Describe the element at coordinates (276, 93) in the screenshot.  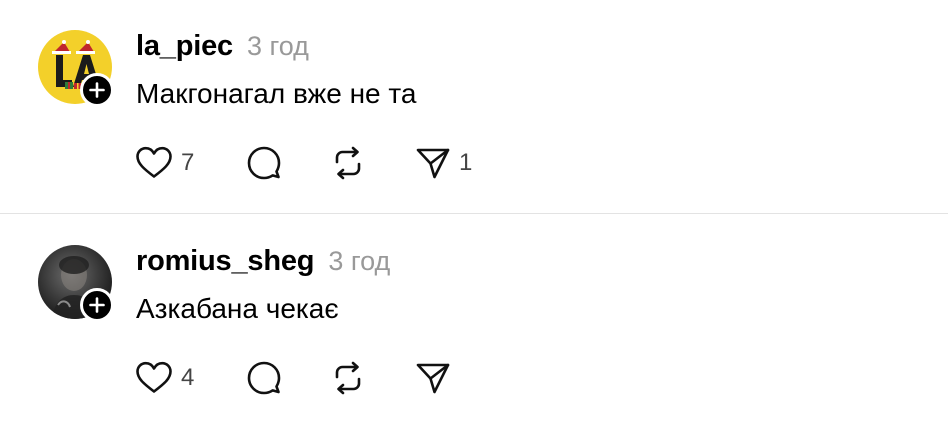
I see `post-text: Макгонагал вже не та` at that location.